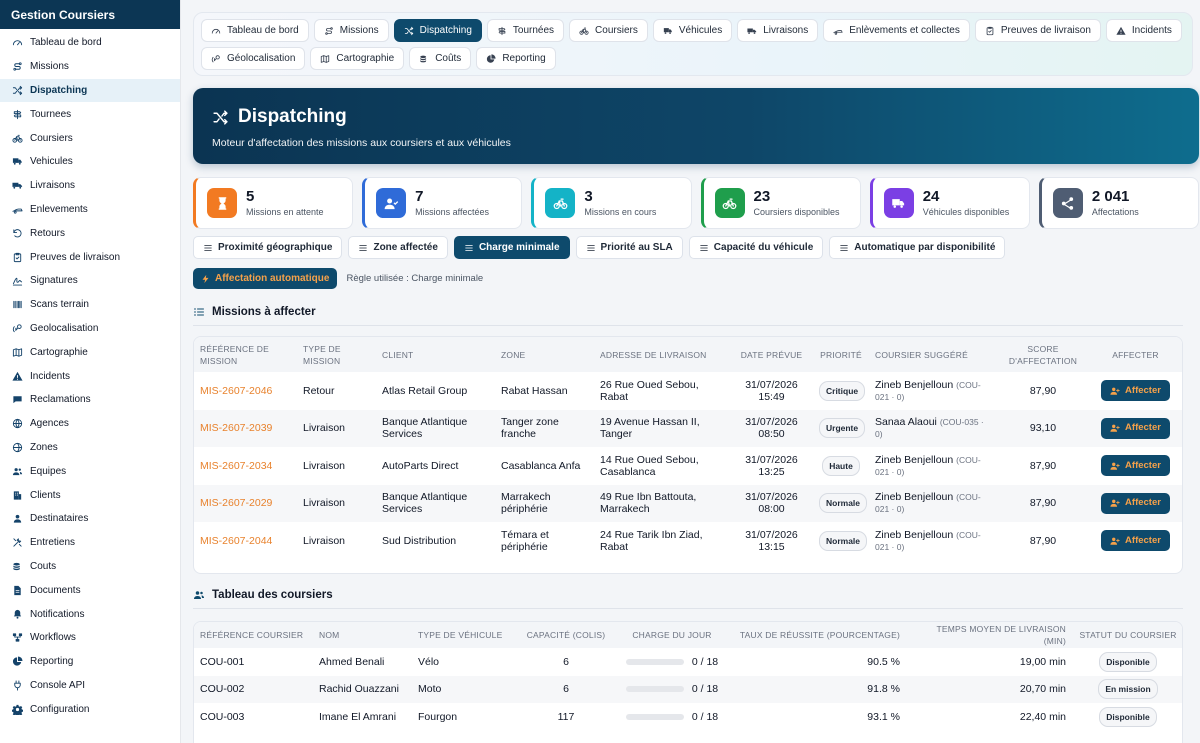 This screenshot has height=743, width=1200. What do you see at coordinates (90, 590) in the screenshot?
I see `sidebar-item-documents: Documents` at bounding box center [90, 590].